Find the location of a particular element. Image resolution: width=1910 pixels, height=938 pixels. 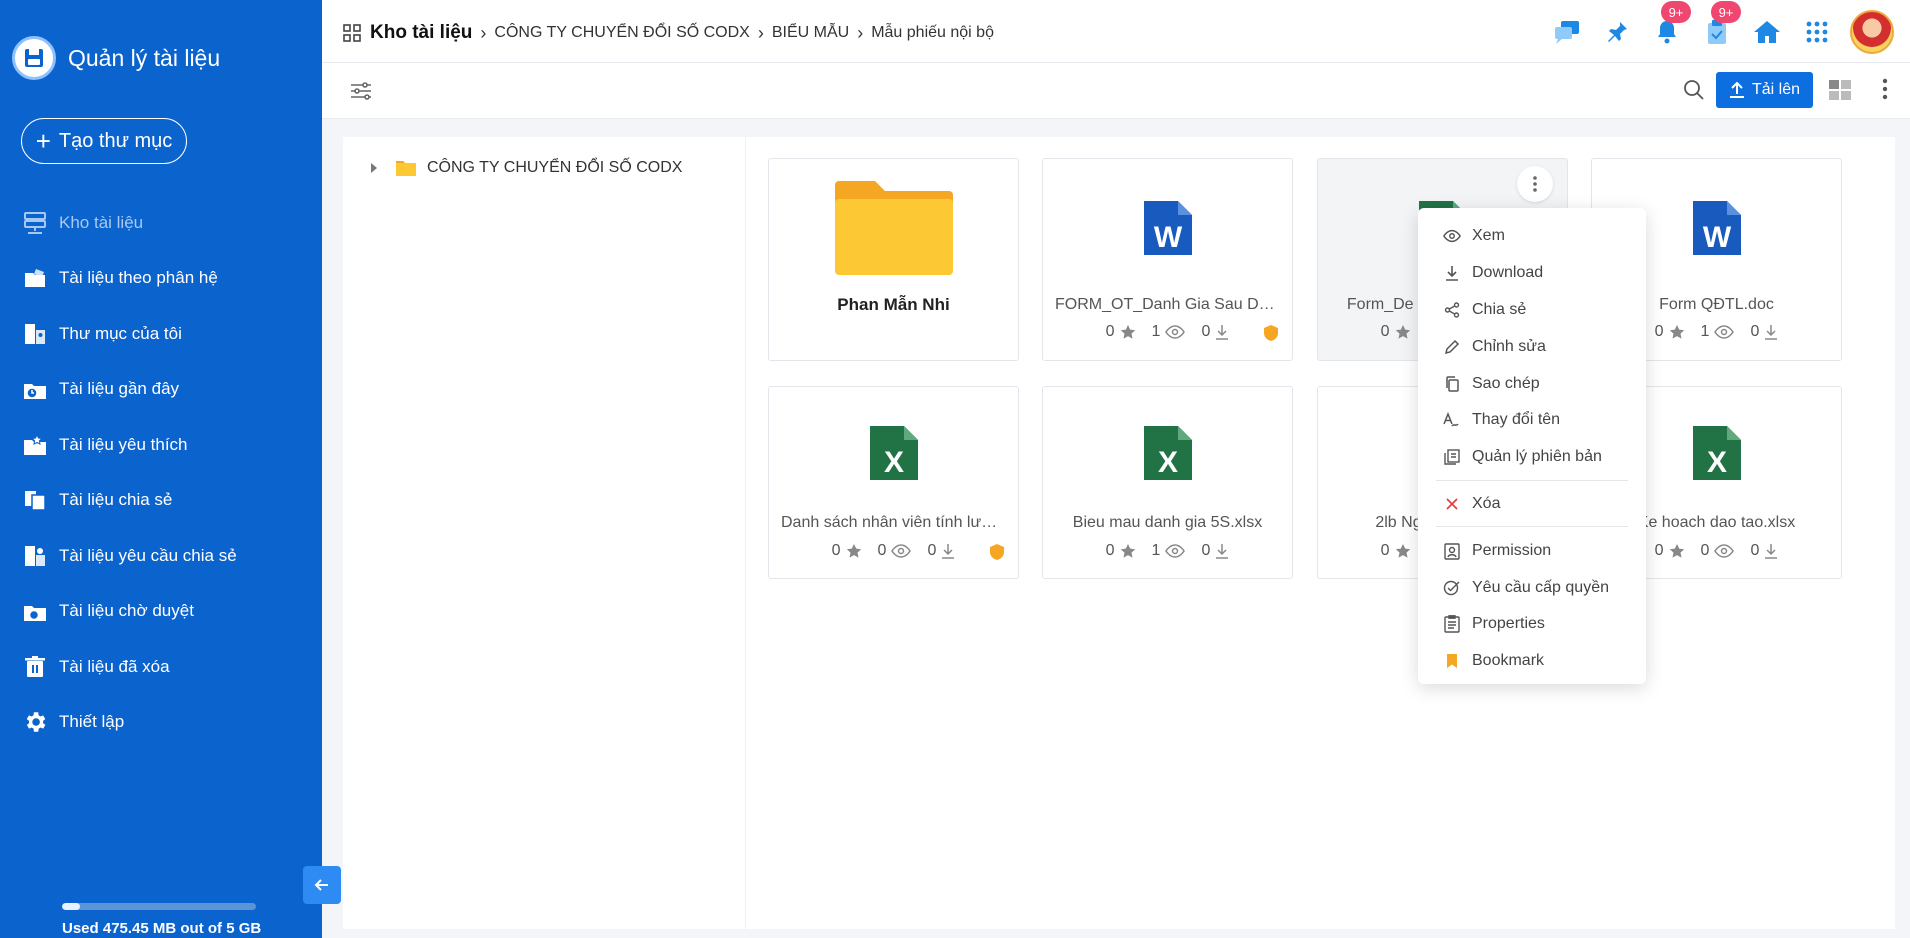

excel-file-icon: X is located at coordinates (1167, 453).